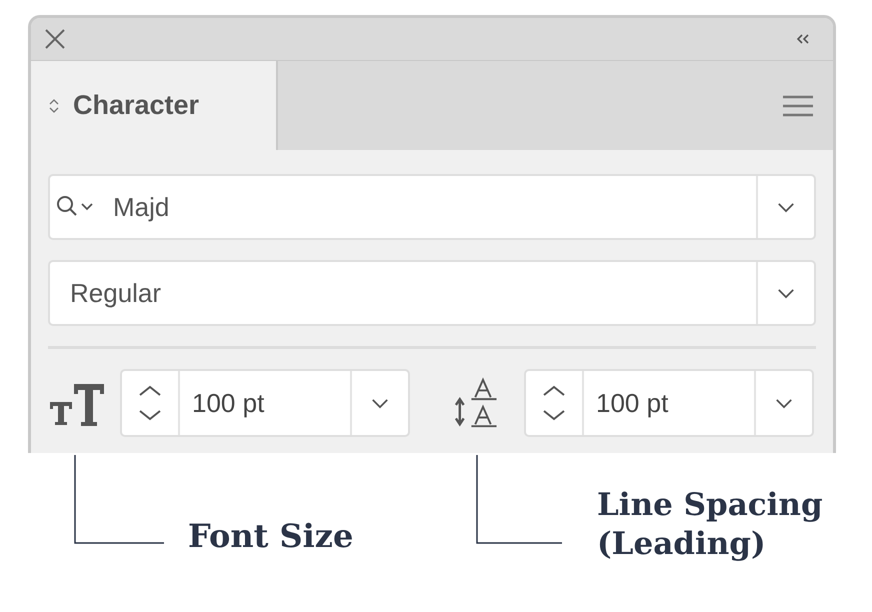 This screenshot has width=872, height=612. I want to click on leading-field: 100 pt, so click(669, 403).